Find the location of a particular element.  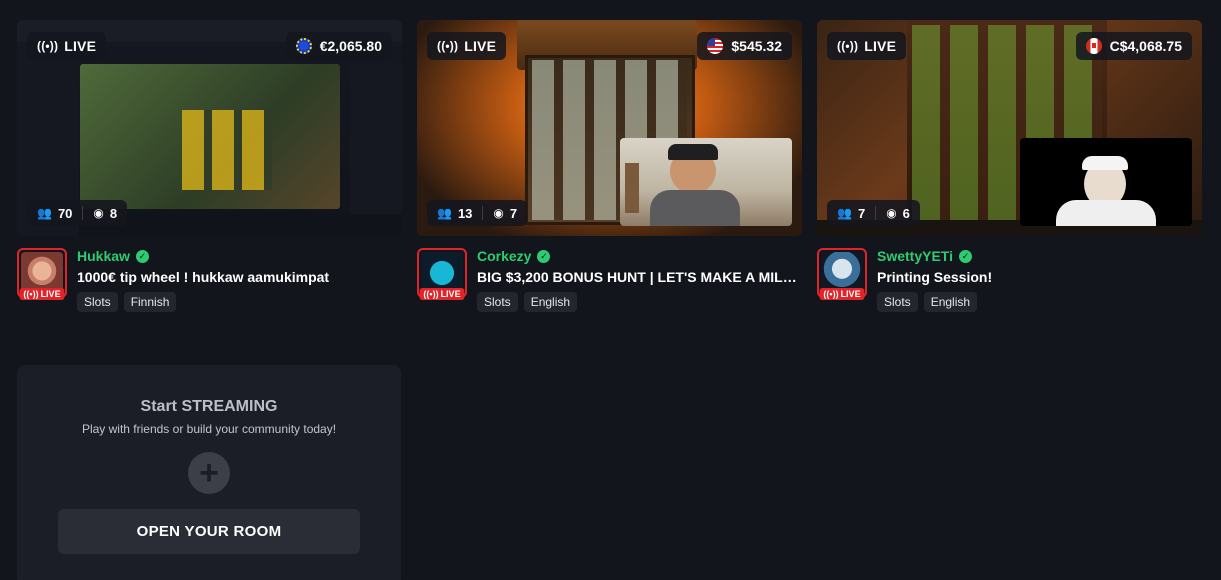

players-count: 13 is located at coordinates (465, 213).